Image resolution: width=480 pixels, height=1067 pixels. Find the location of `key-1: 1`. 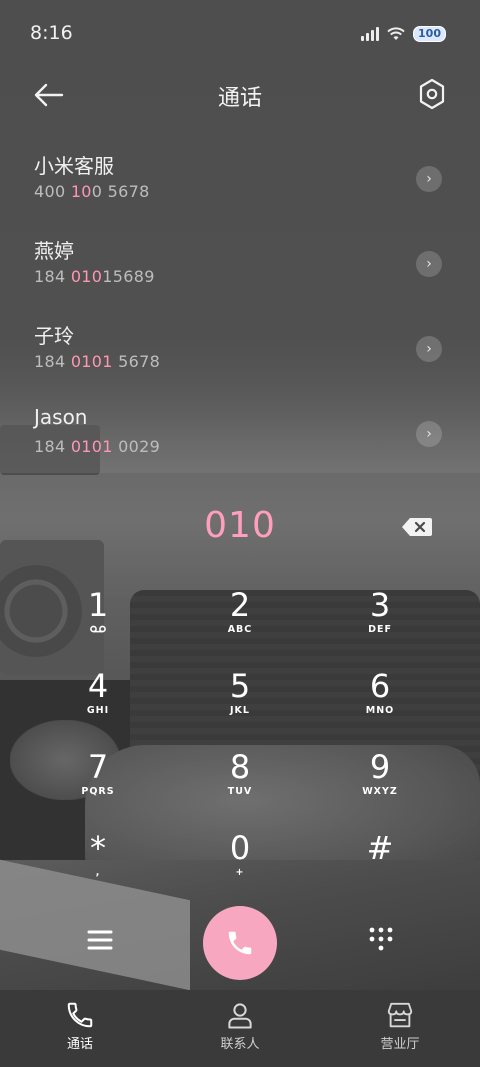

key-1: 1 is located at coordinates (98, 625).